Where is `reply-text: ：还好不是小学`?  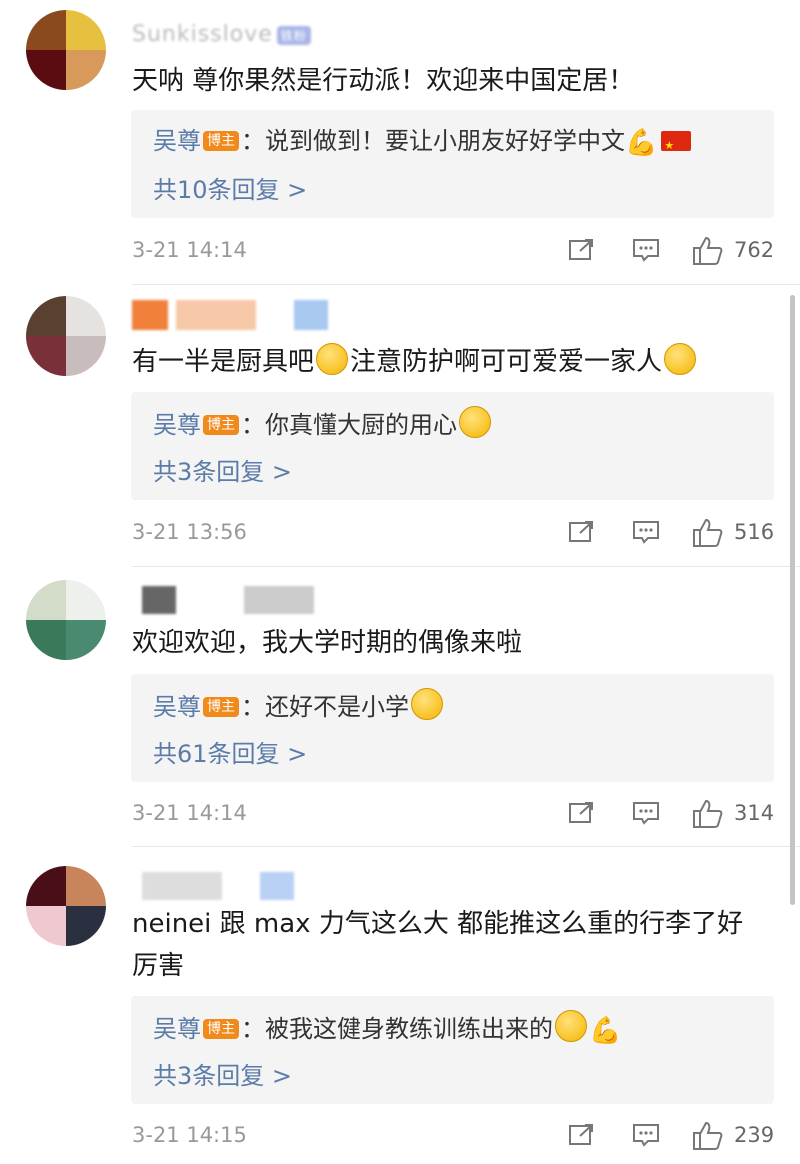 reply-text: ：还好不是小学 is located at coordinates (325, 707).